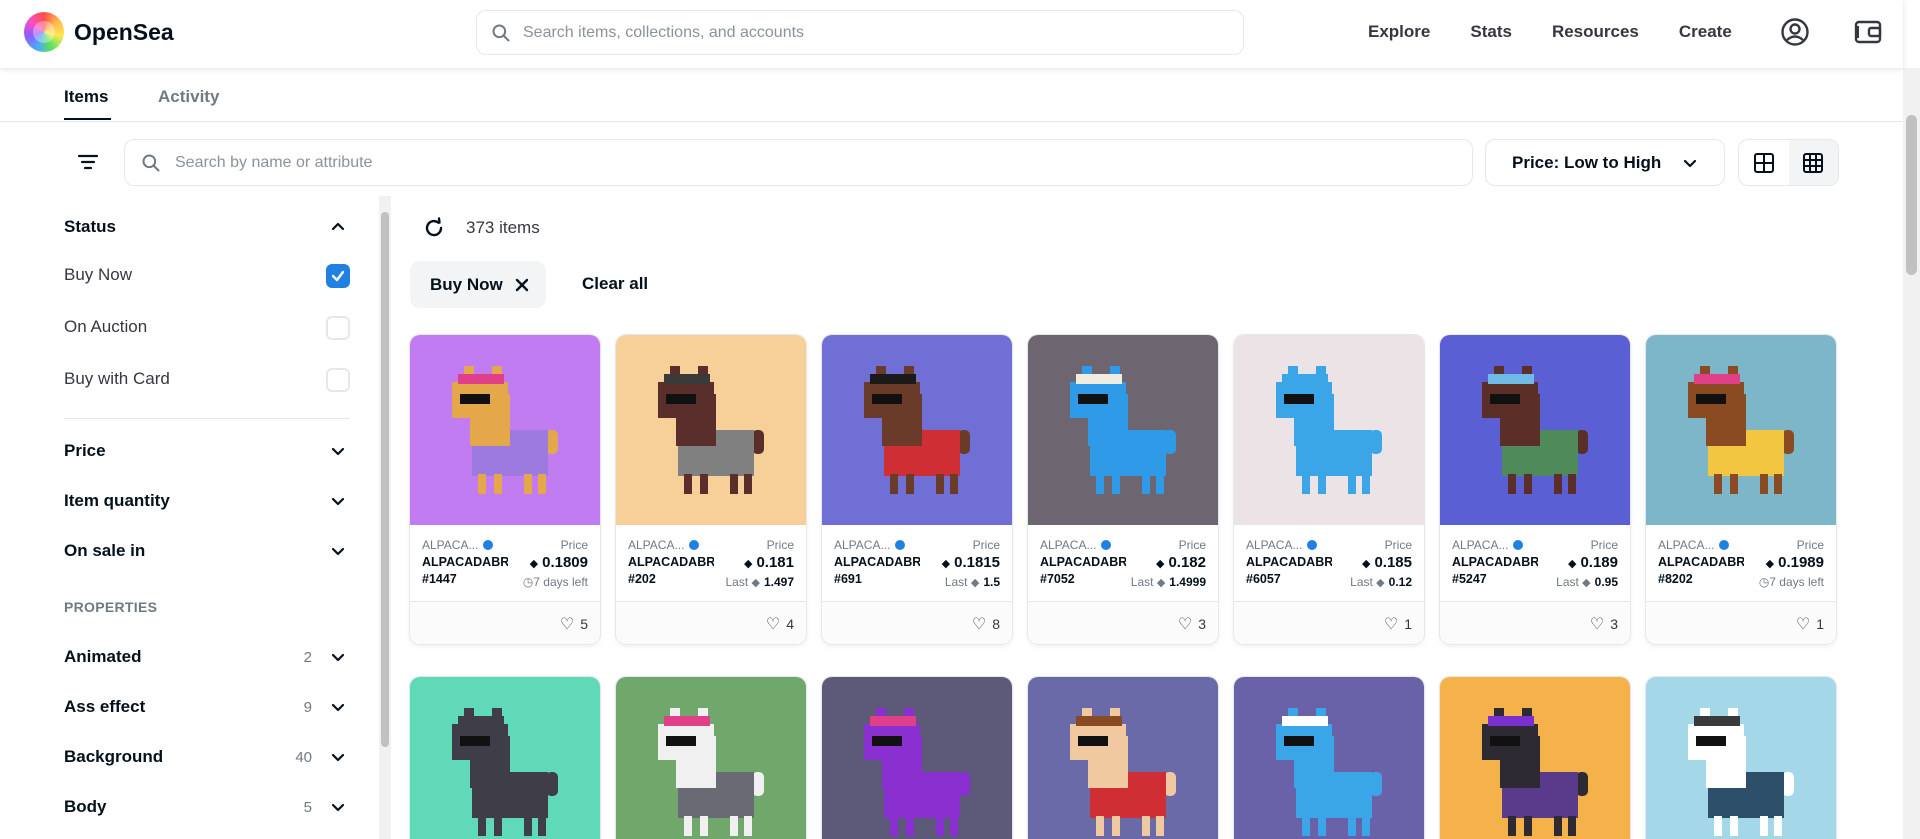 Image resolution: width=1920 pixels, height=839 pixels. I want to click on status-section-title: Status, so click(90, 227).